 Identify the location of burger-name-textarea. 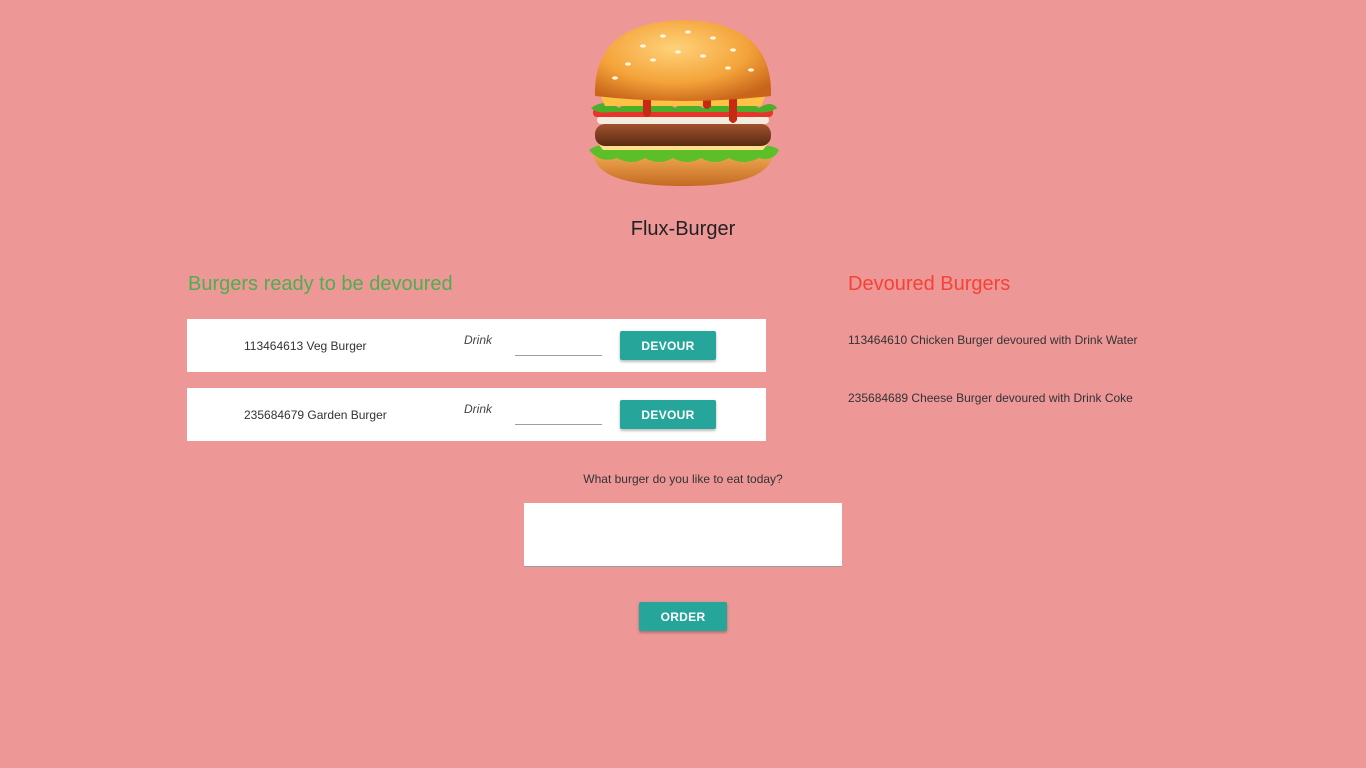
(683, 535).